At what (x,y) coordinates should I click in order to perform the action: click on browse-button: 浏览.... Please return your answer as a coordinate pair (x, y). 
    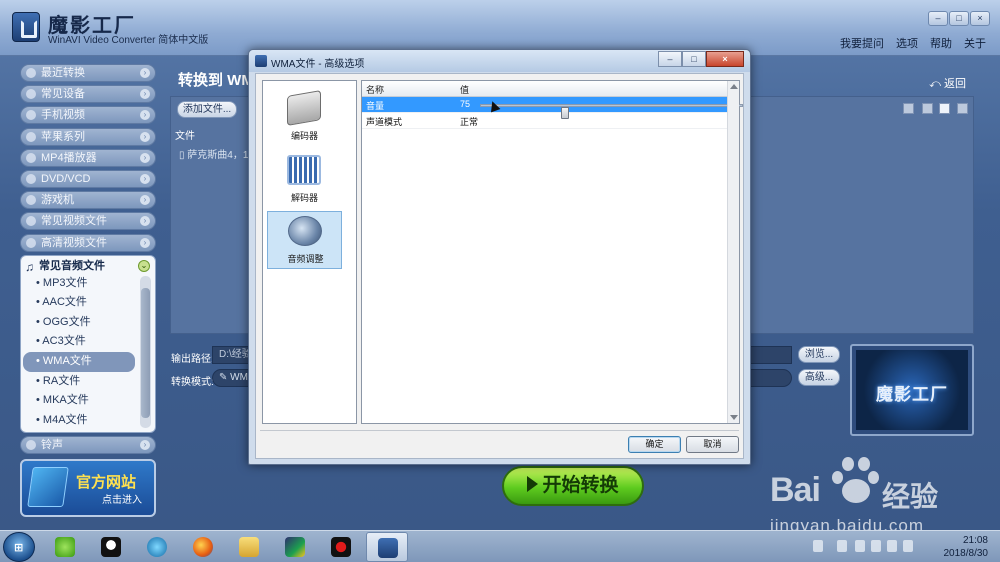
    Looking at the image, I should click on (819, 354).